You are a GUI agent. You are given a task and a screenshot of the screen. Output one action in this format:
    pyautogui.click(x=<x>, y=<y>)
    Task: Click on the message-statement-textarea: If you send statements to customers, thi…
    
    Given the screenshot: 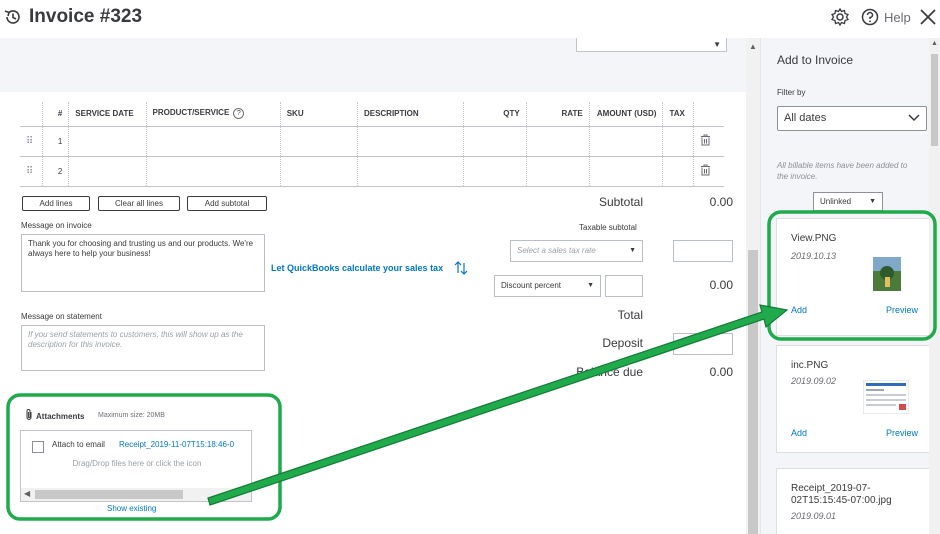 What is the action you would take?
    pyautogui.click(x=143, y=348)
    